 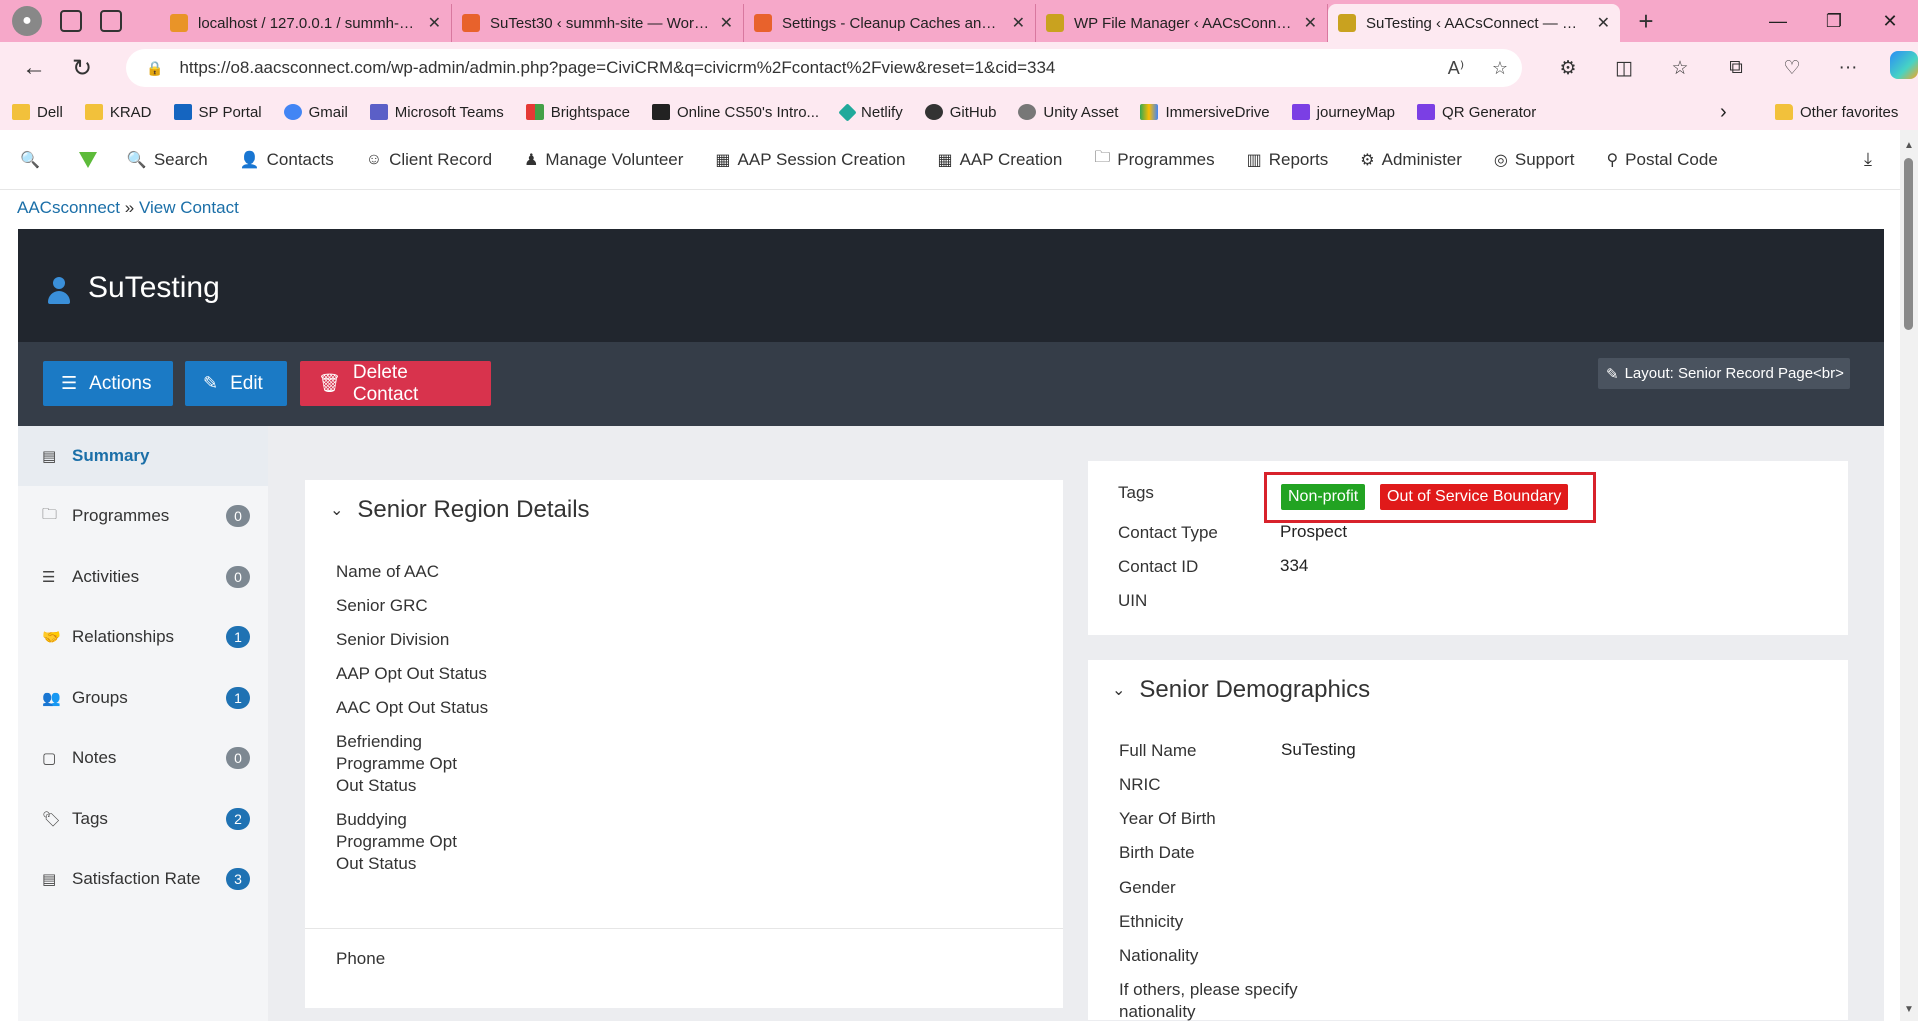 I want to click on favorite-item: Dell, so click(x=37, y=112).